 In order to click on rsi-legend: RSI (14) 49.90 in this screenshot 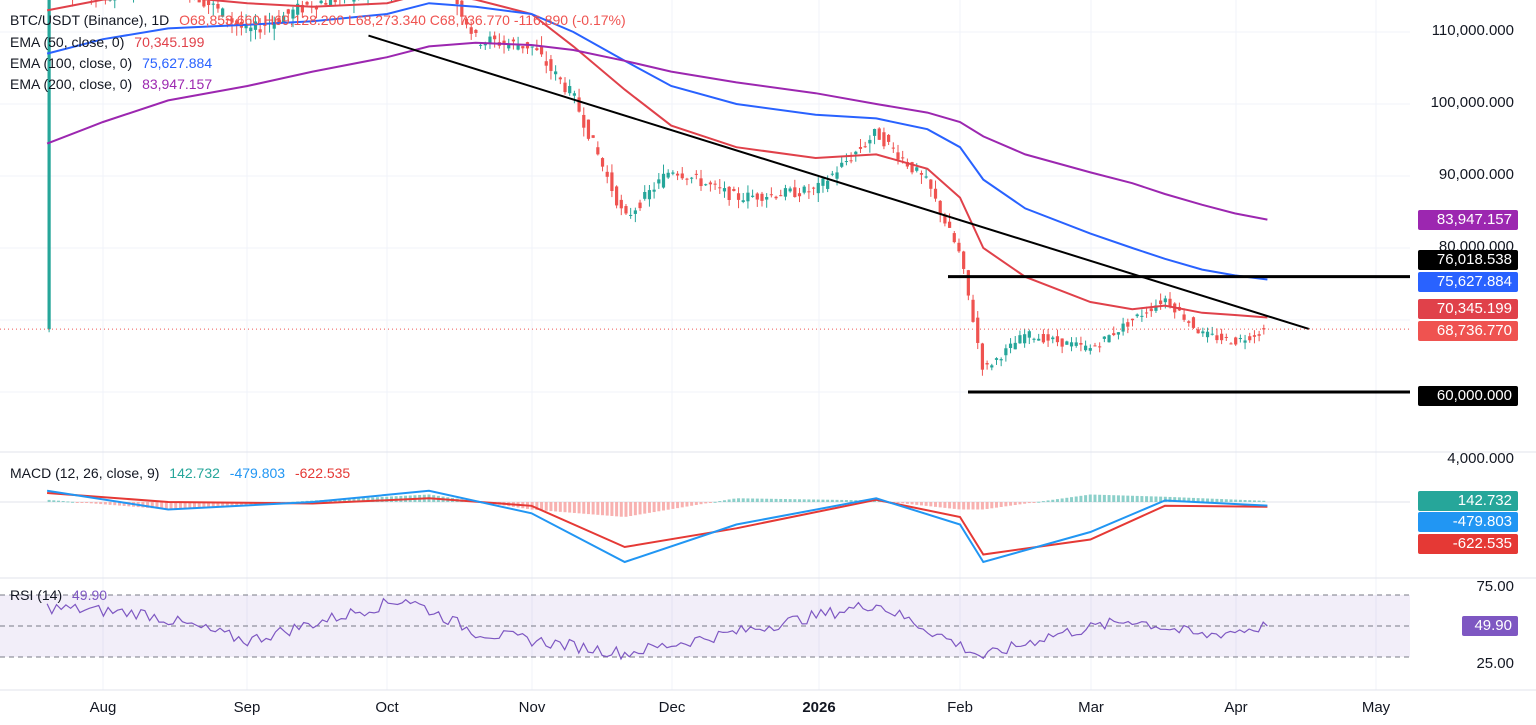, I will do `click(61, 595)`.